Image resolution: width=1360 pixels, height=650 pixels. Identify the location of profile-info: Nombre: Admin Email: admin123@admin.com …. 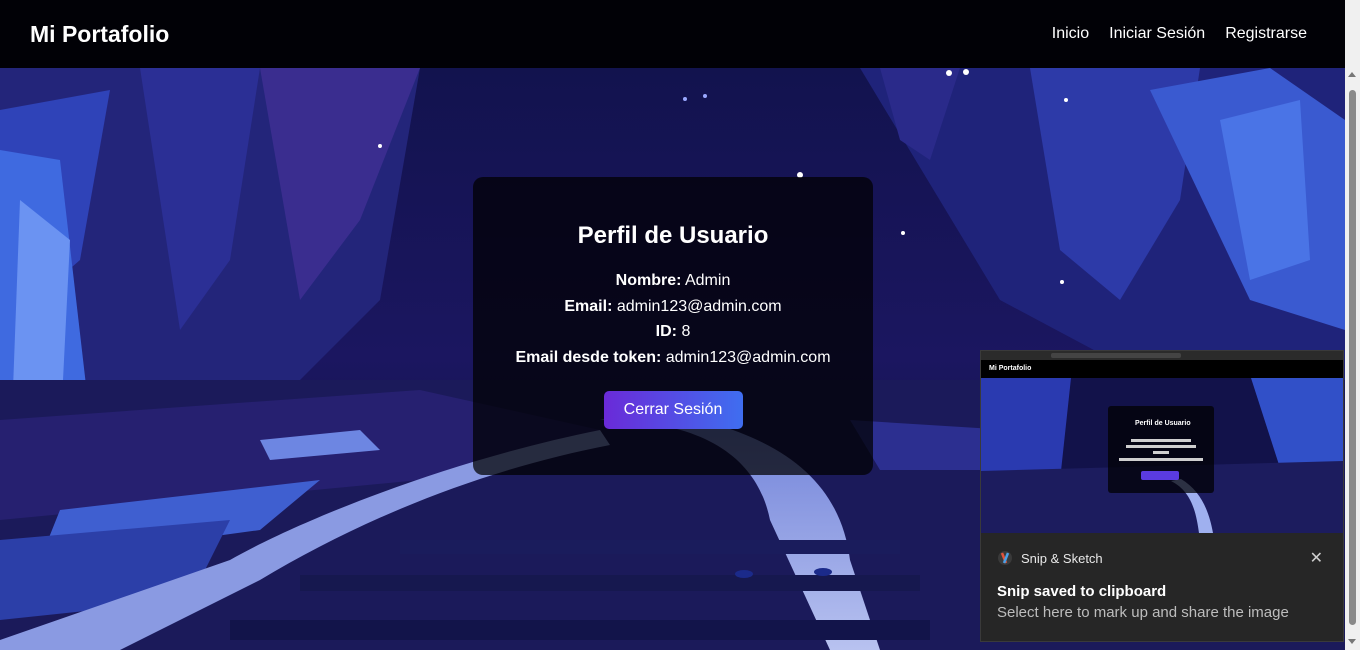
(673, 319).